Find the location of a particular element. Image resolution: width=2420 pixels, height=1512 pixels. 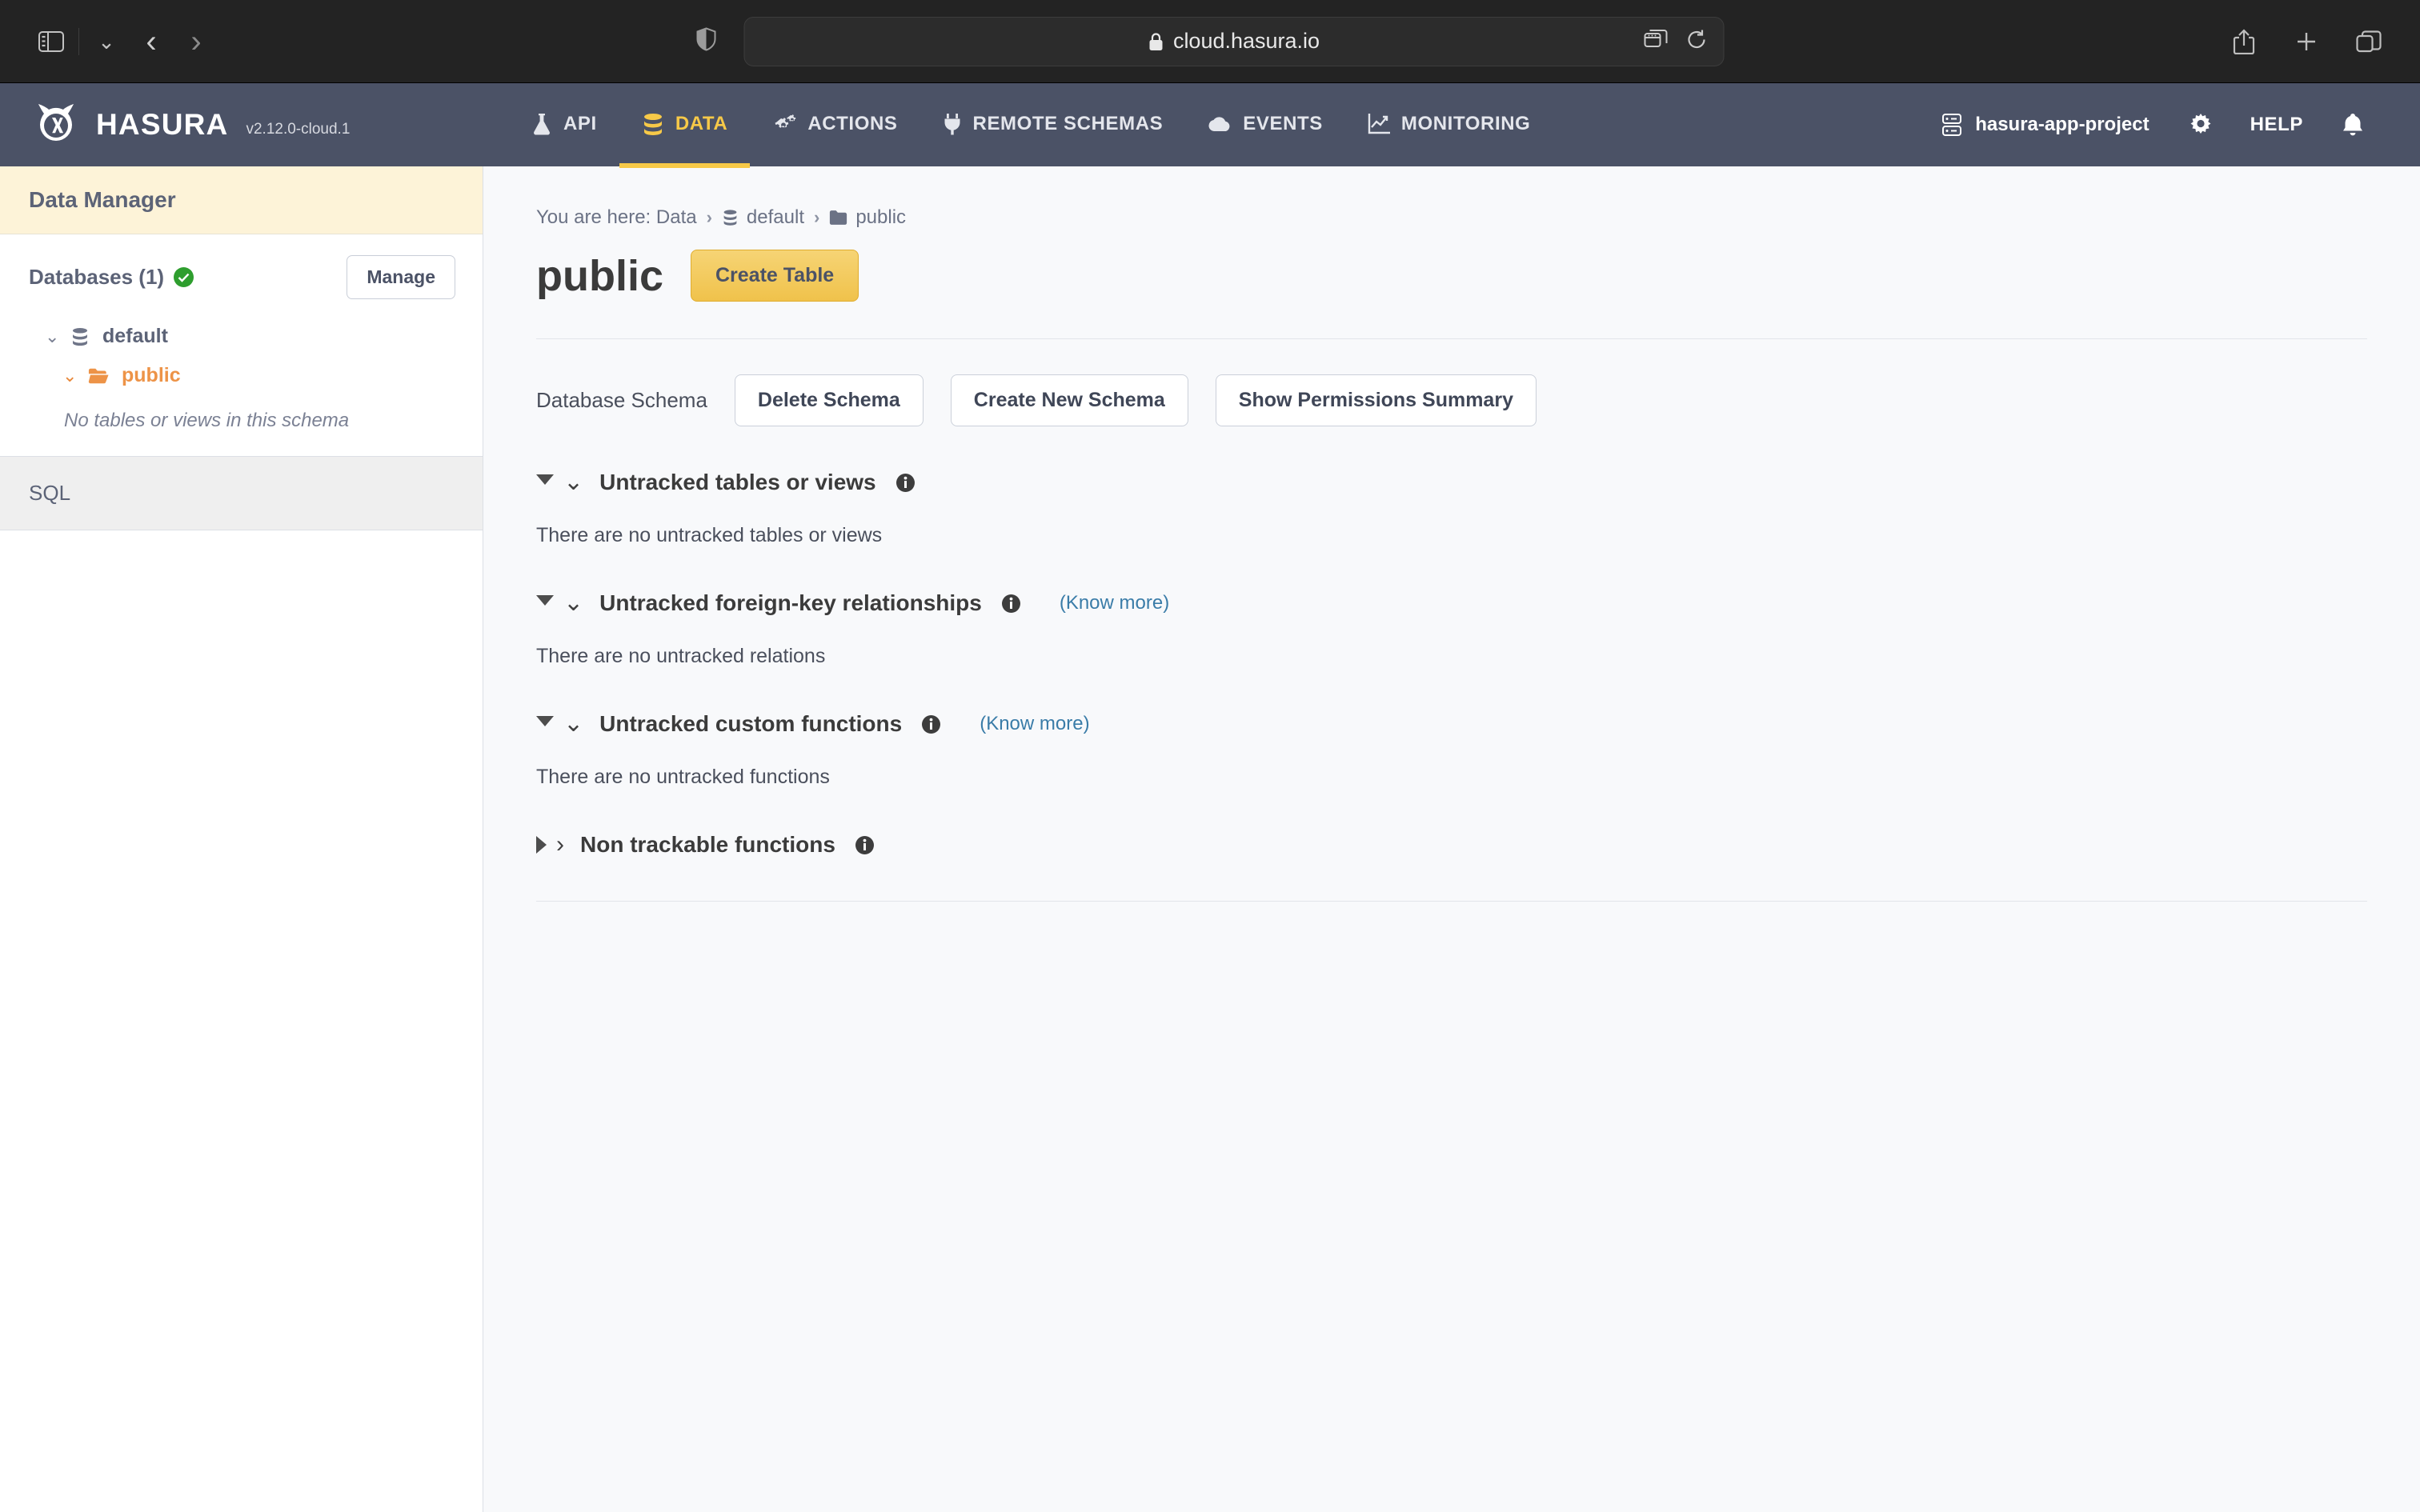

nav-label: API is located at coordinates (580, 123).